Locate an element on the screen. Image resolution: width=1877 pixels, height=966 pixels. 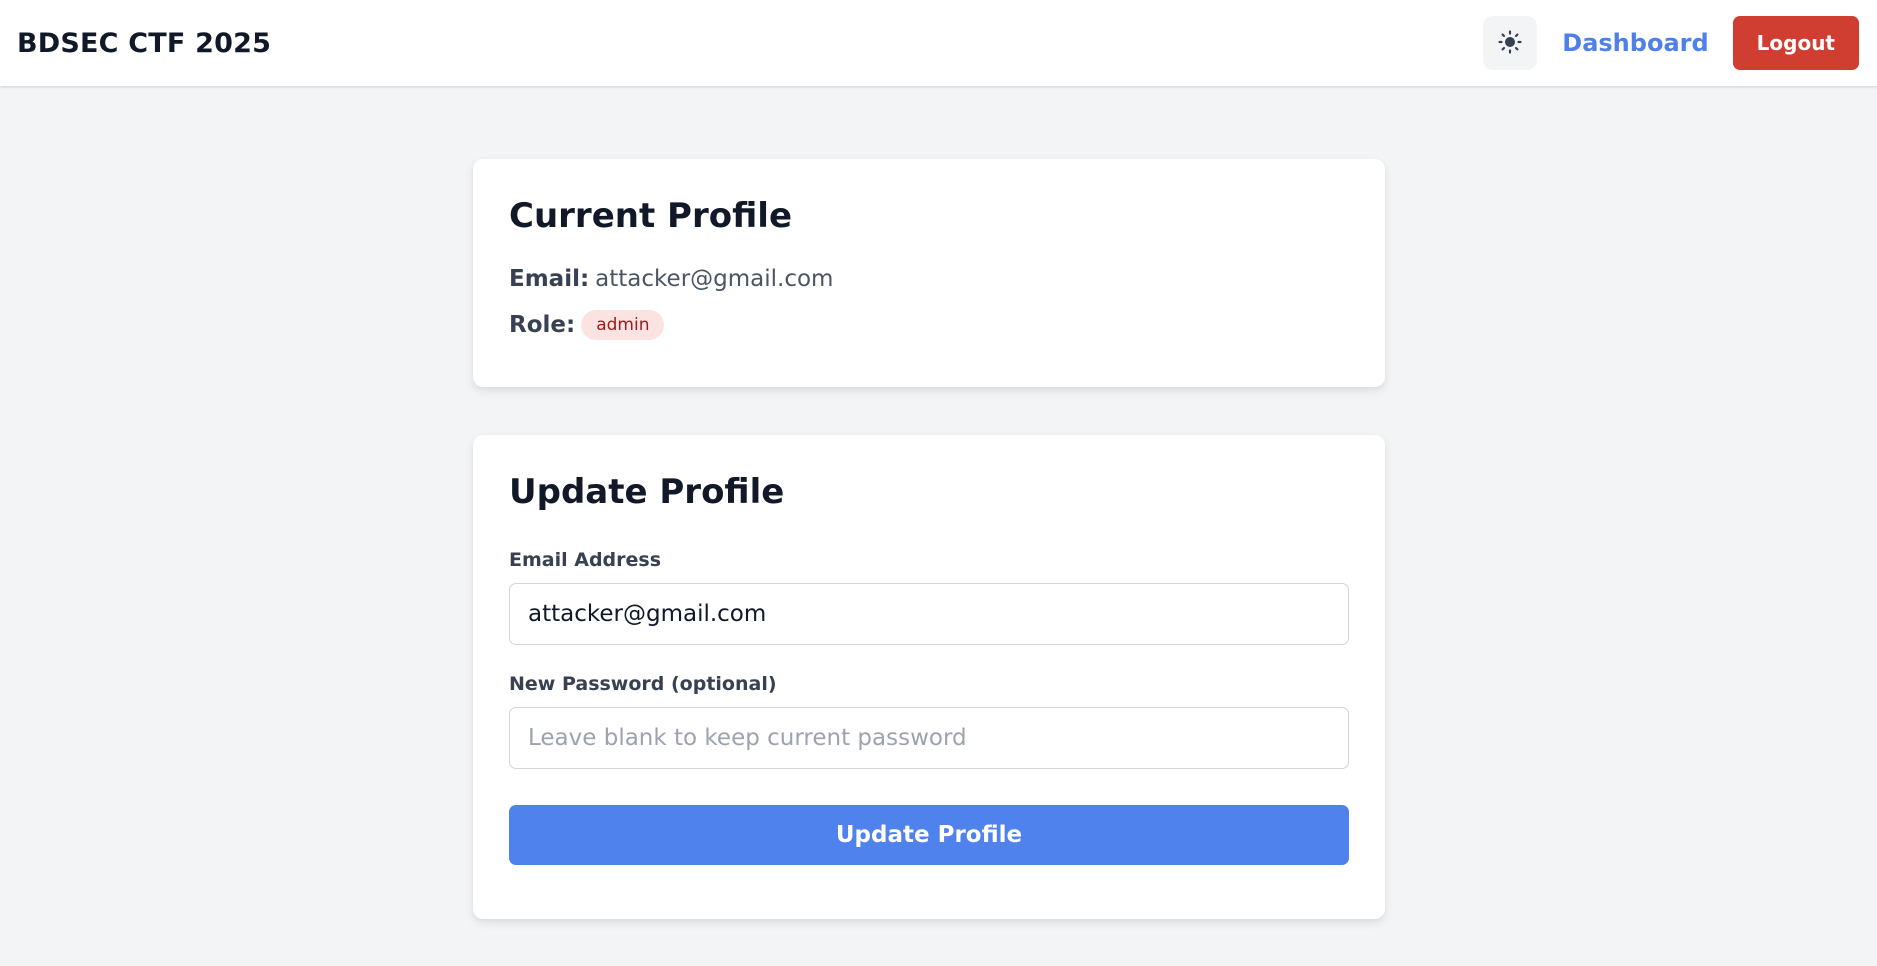
dashboard-link: Dashboard is located at coordinates (1635, 43).